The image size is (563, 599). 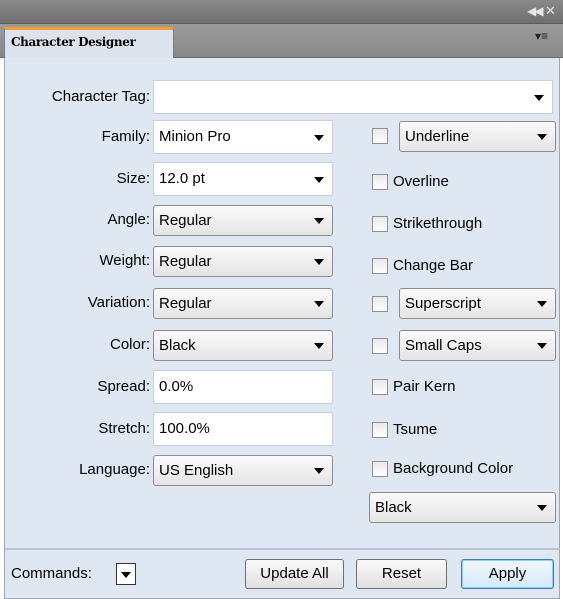 What do you see at coordinates (243, 345) in the screenshot?
I see `color-dropdown: Black` at bounding box center [243, 345].